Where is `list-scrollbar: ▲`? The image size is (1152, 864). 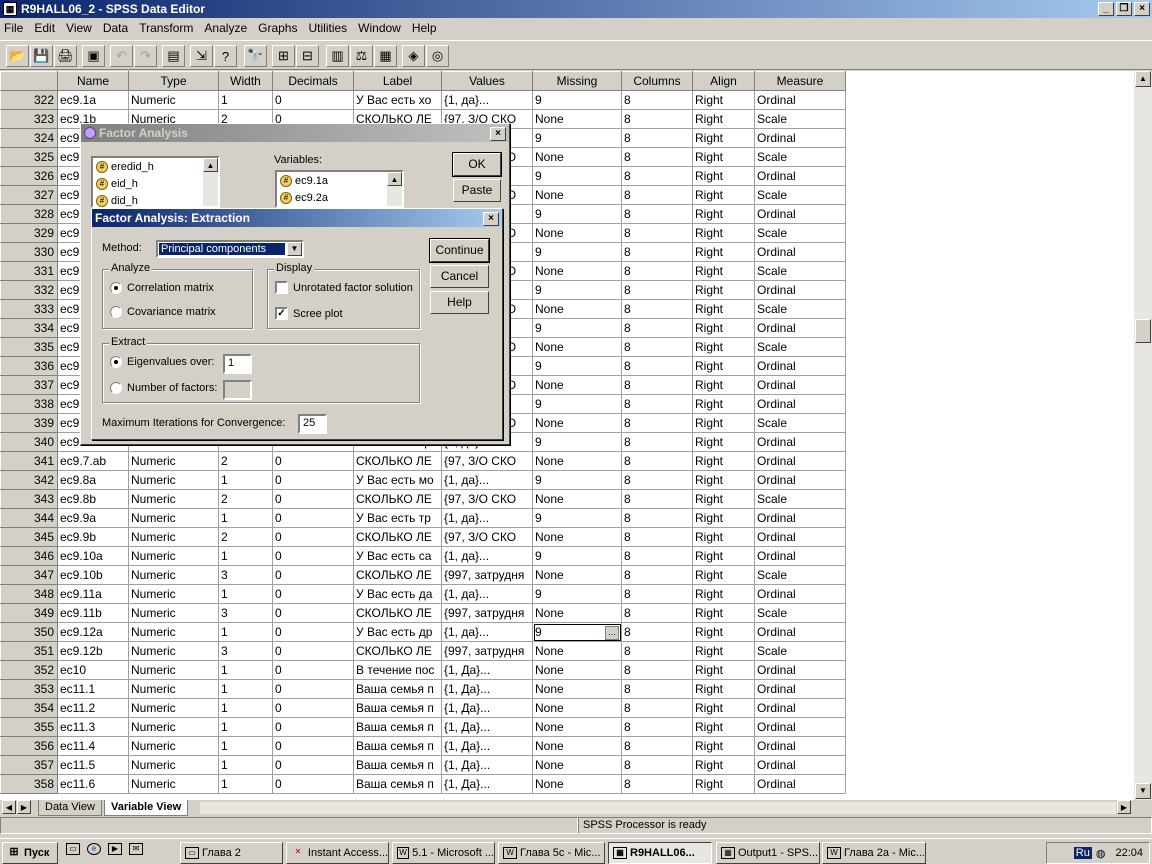
list-scrollbar: ▲ is located at coordinates (394, 189).